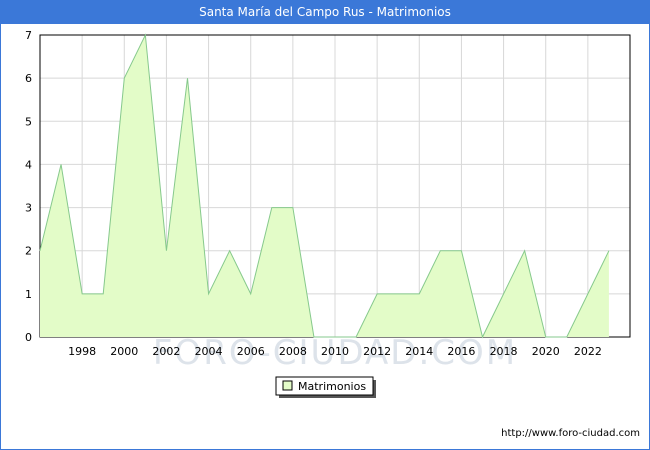  What do you see at coordinates (287, 385) in the screenshot?
I see `legend-swatch` at bounding box center [287, 385].